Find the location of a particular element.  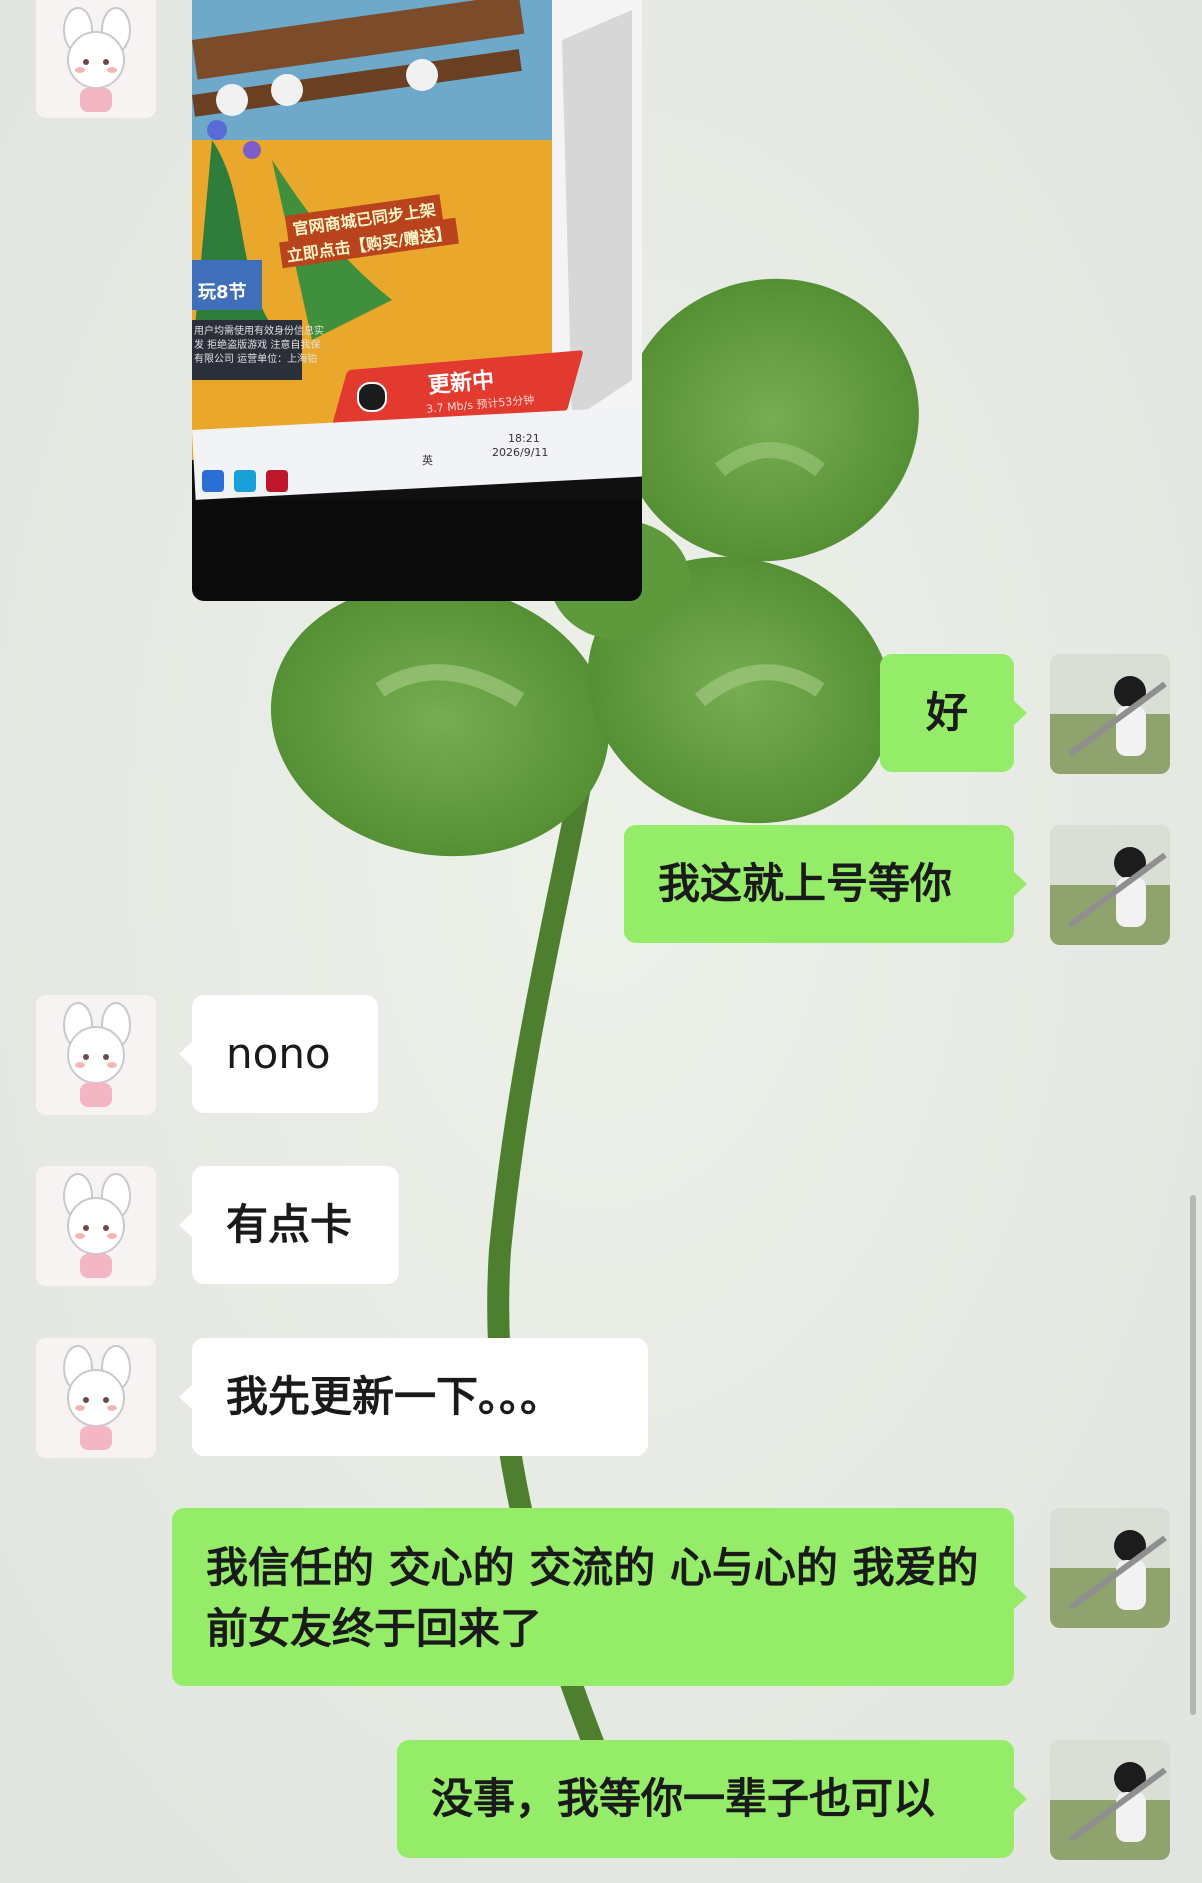

message-bubble-self: 我信任的 交心的 交流的 心与心的 我爱的前女友终于回来了 is located at coordinates (599, 1597).